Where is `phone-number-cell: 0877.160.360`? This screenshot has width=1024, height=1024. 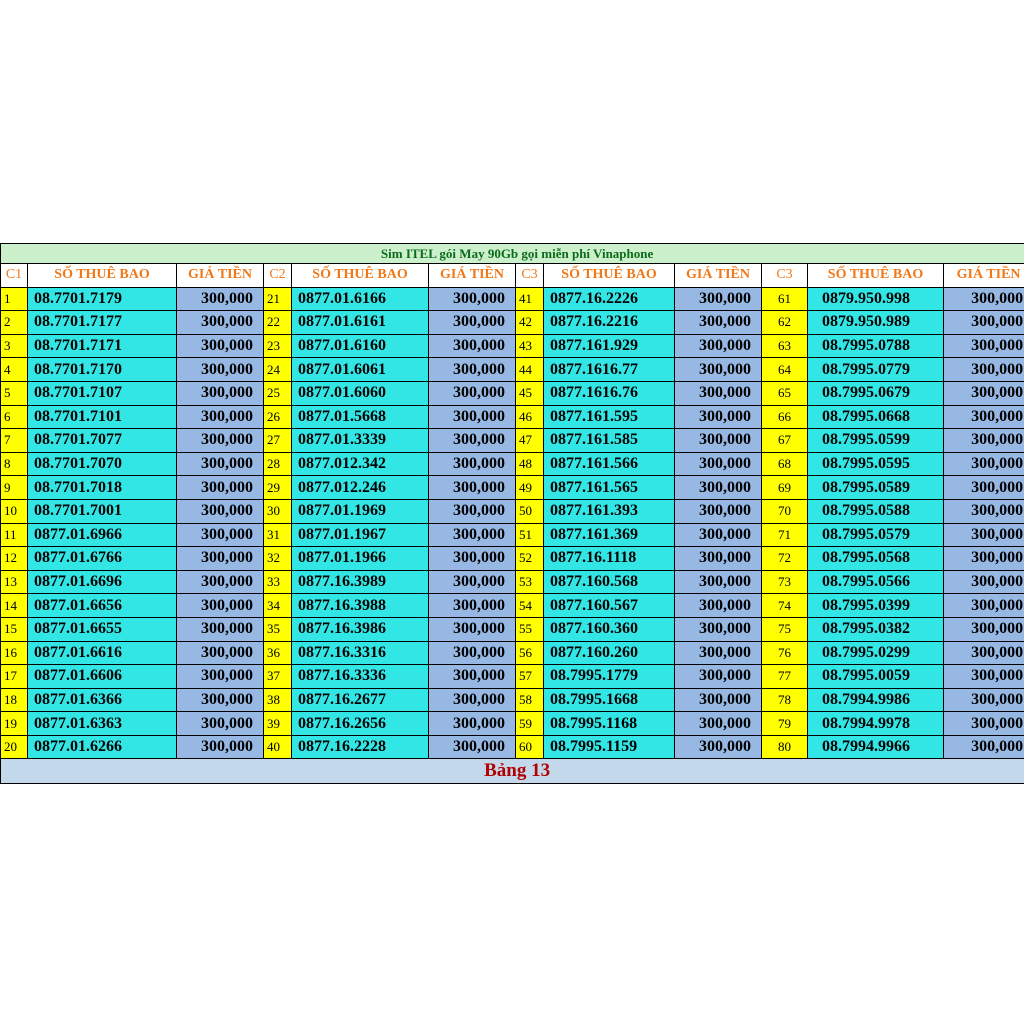
phone-number-cell: 0877.160.360 is located at coordinates (609, 629).